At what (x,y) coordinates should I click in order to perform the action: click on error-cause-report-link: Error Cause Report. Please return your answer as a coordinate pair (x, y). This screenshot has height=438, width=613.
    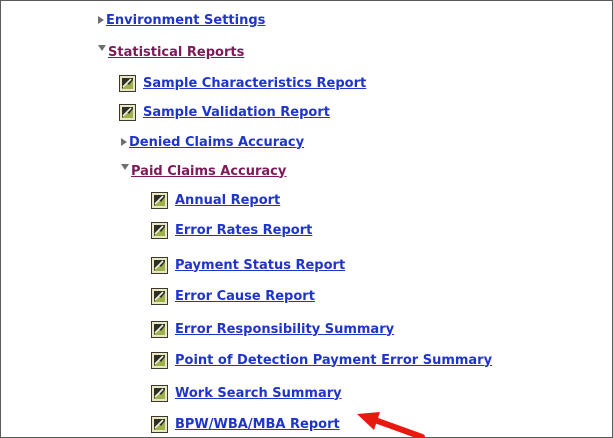
    Looking at the image, I should click on (245, 296).